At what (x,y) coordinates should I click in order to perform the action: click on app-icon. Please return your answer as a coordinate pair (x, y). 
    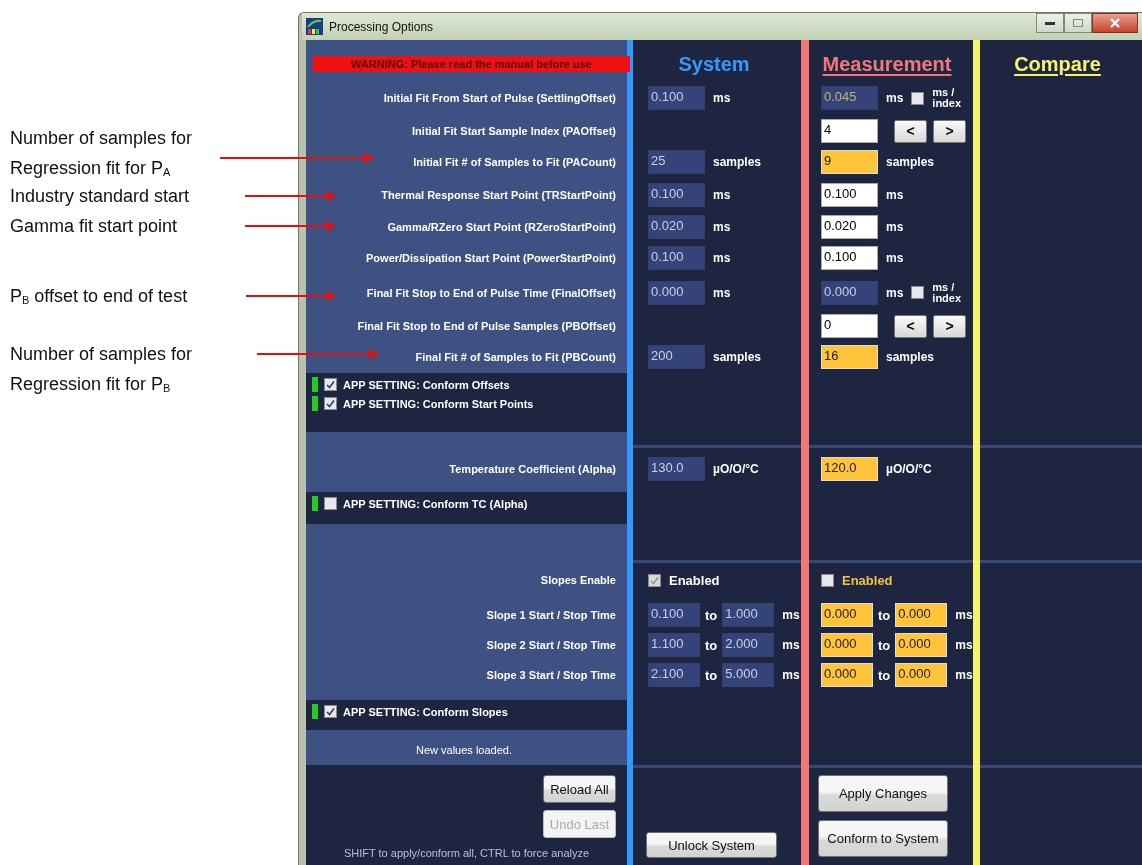
    Looking at the image, I should click on (314, 26).